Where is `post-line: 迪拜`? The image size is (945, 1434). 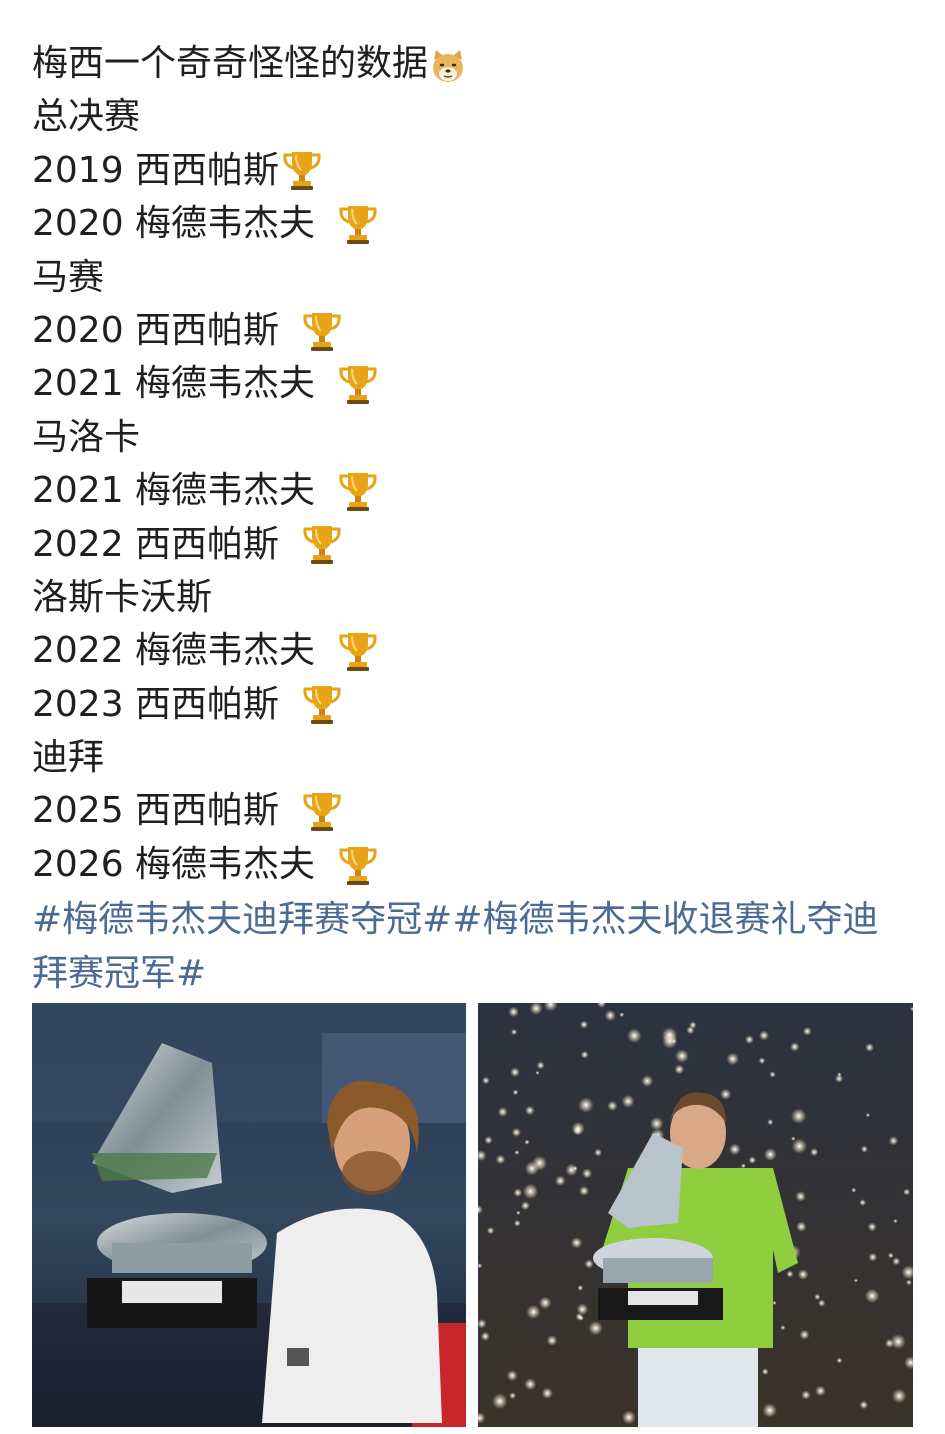 post-line: 迪拜 is located at coordinates (472, 757).